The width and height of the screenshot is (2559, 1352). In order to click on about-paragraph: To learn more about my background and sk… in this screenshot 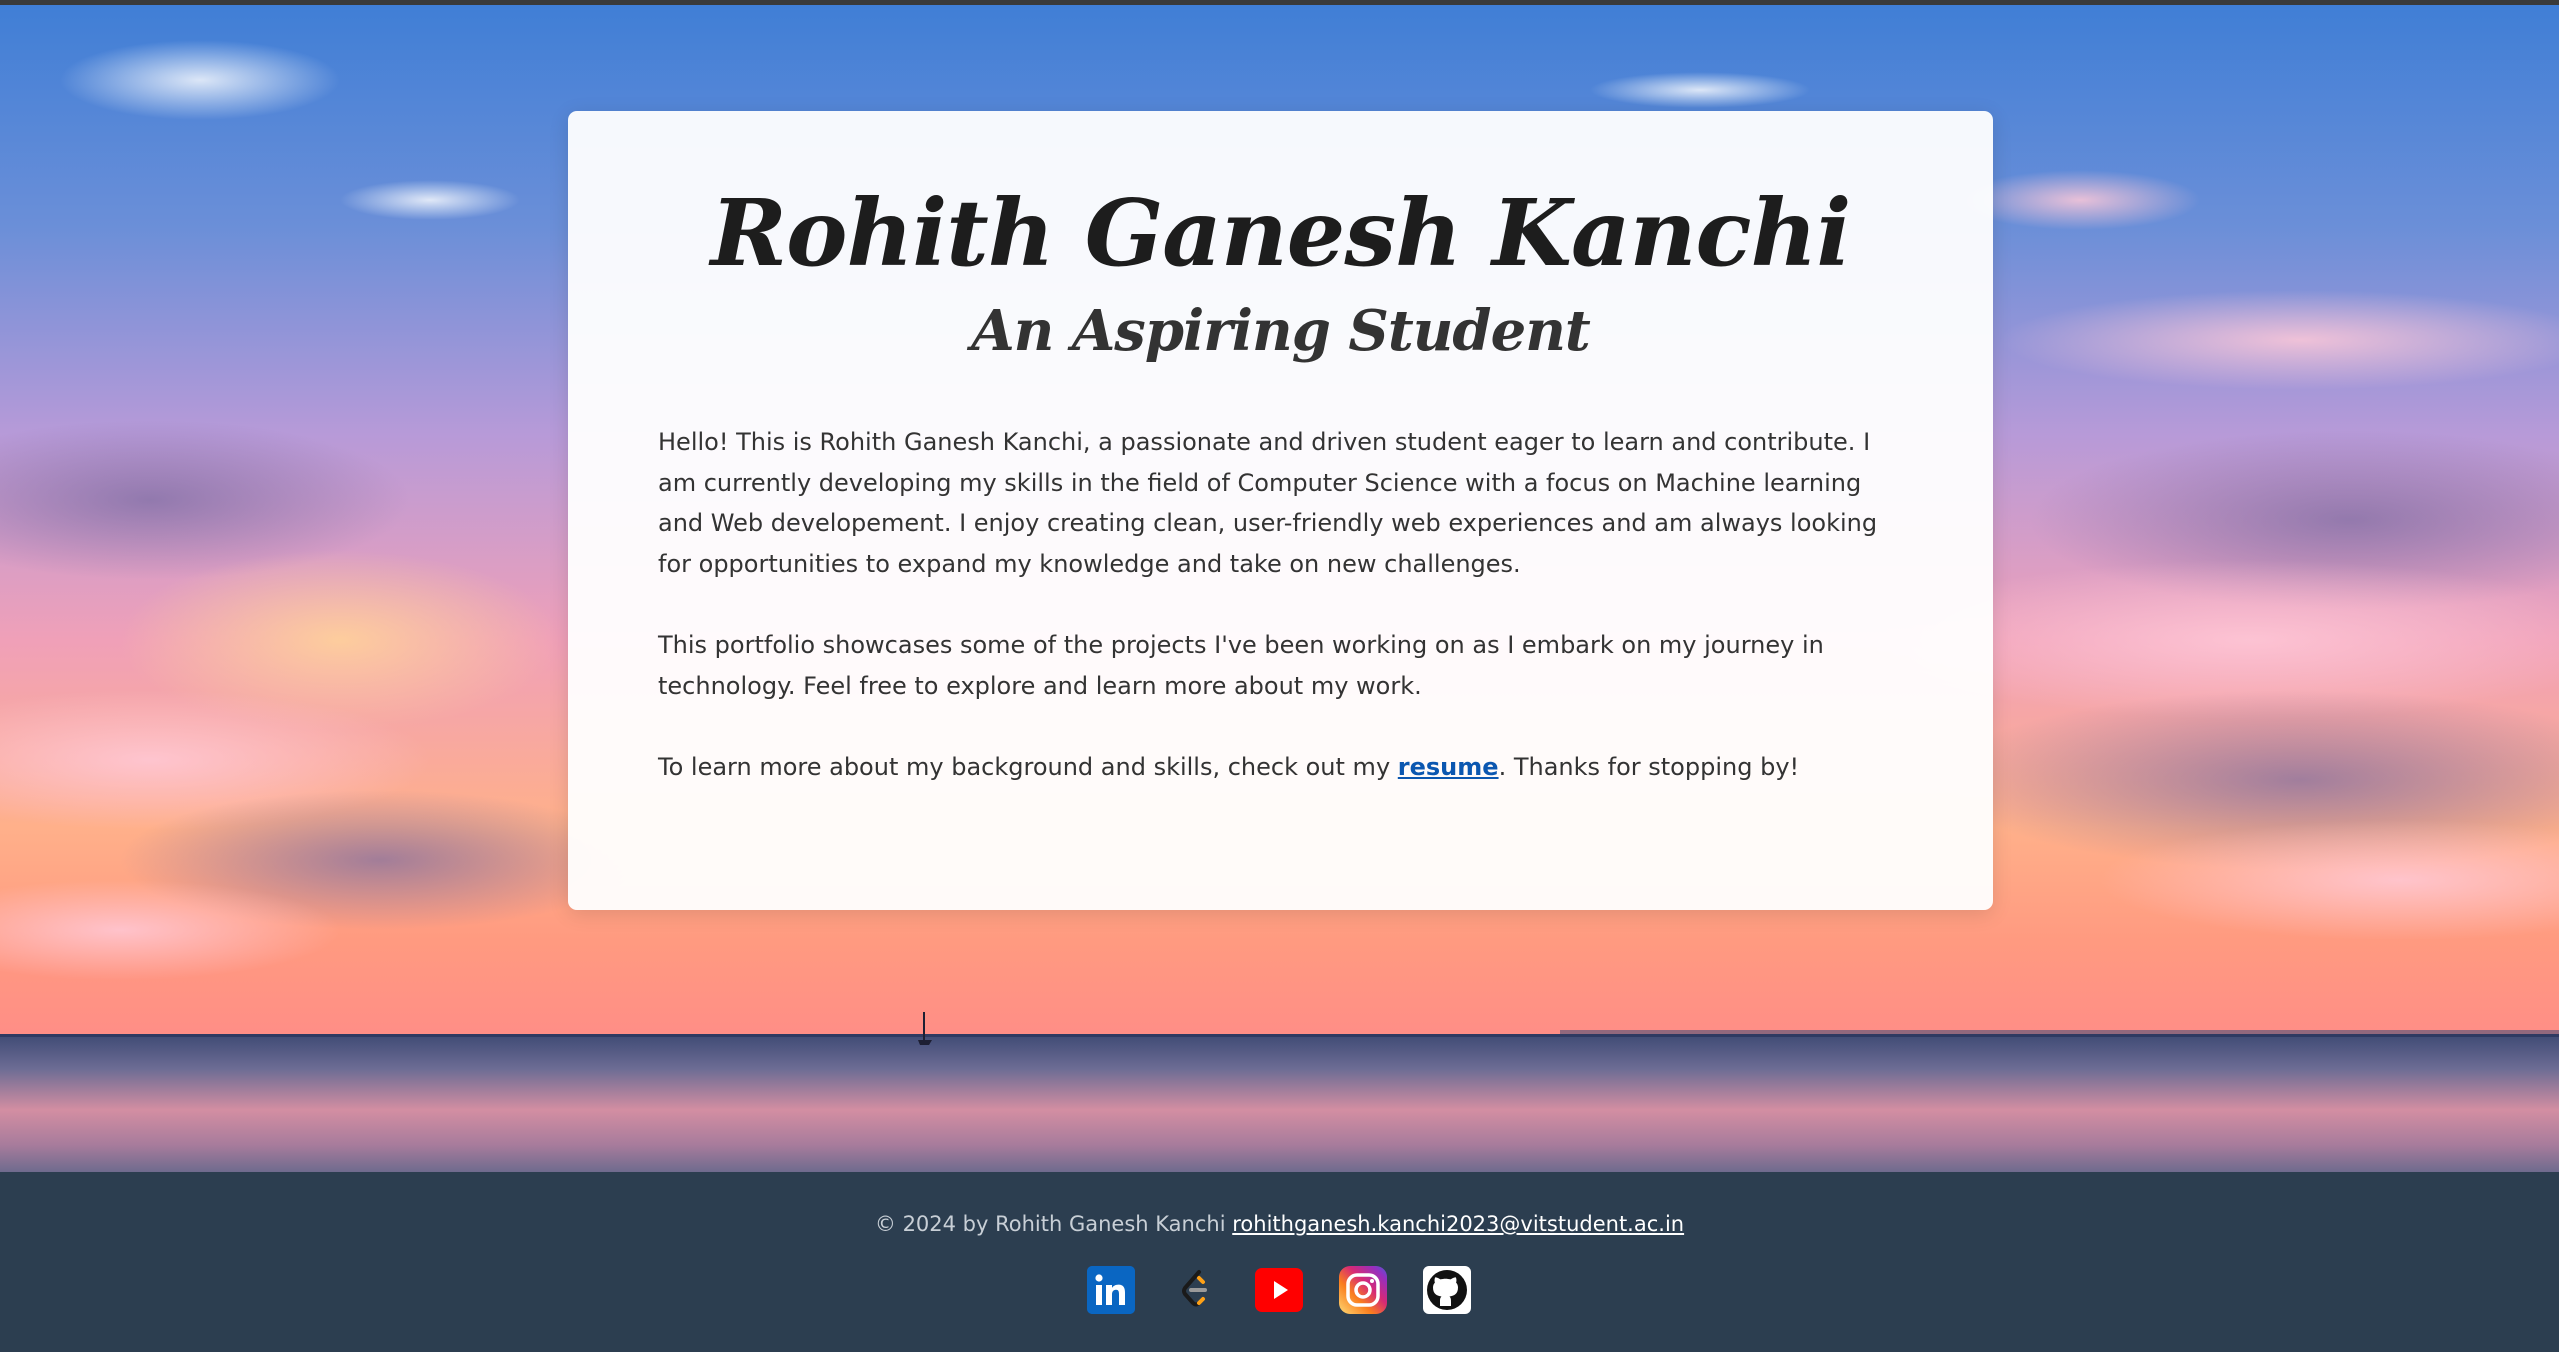, I will do `click(1280, 767)`.